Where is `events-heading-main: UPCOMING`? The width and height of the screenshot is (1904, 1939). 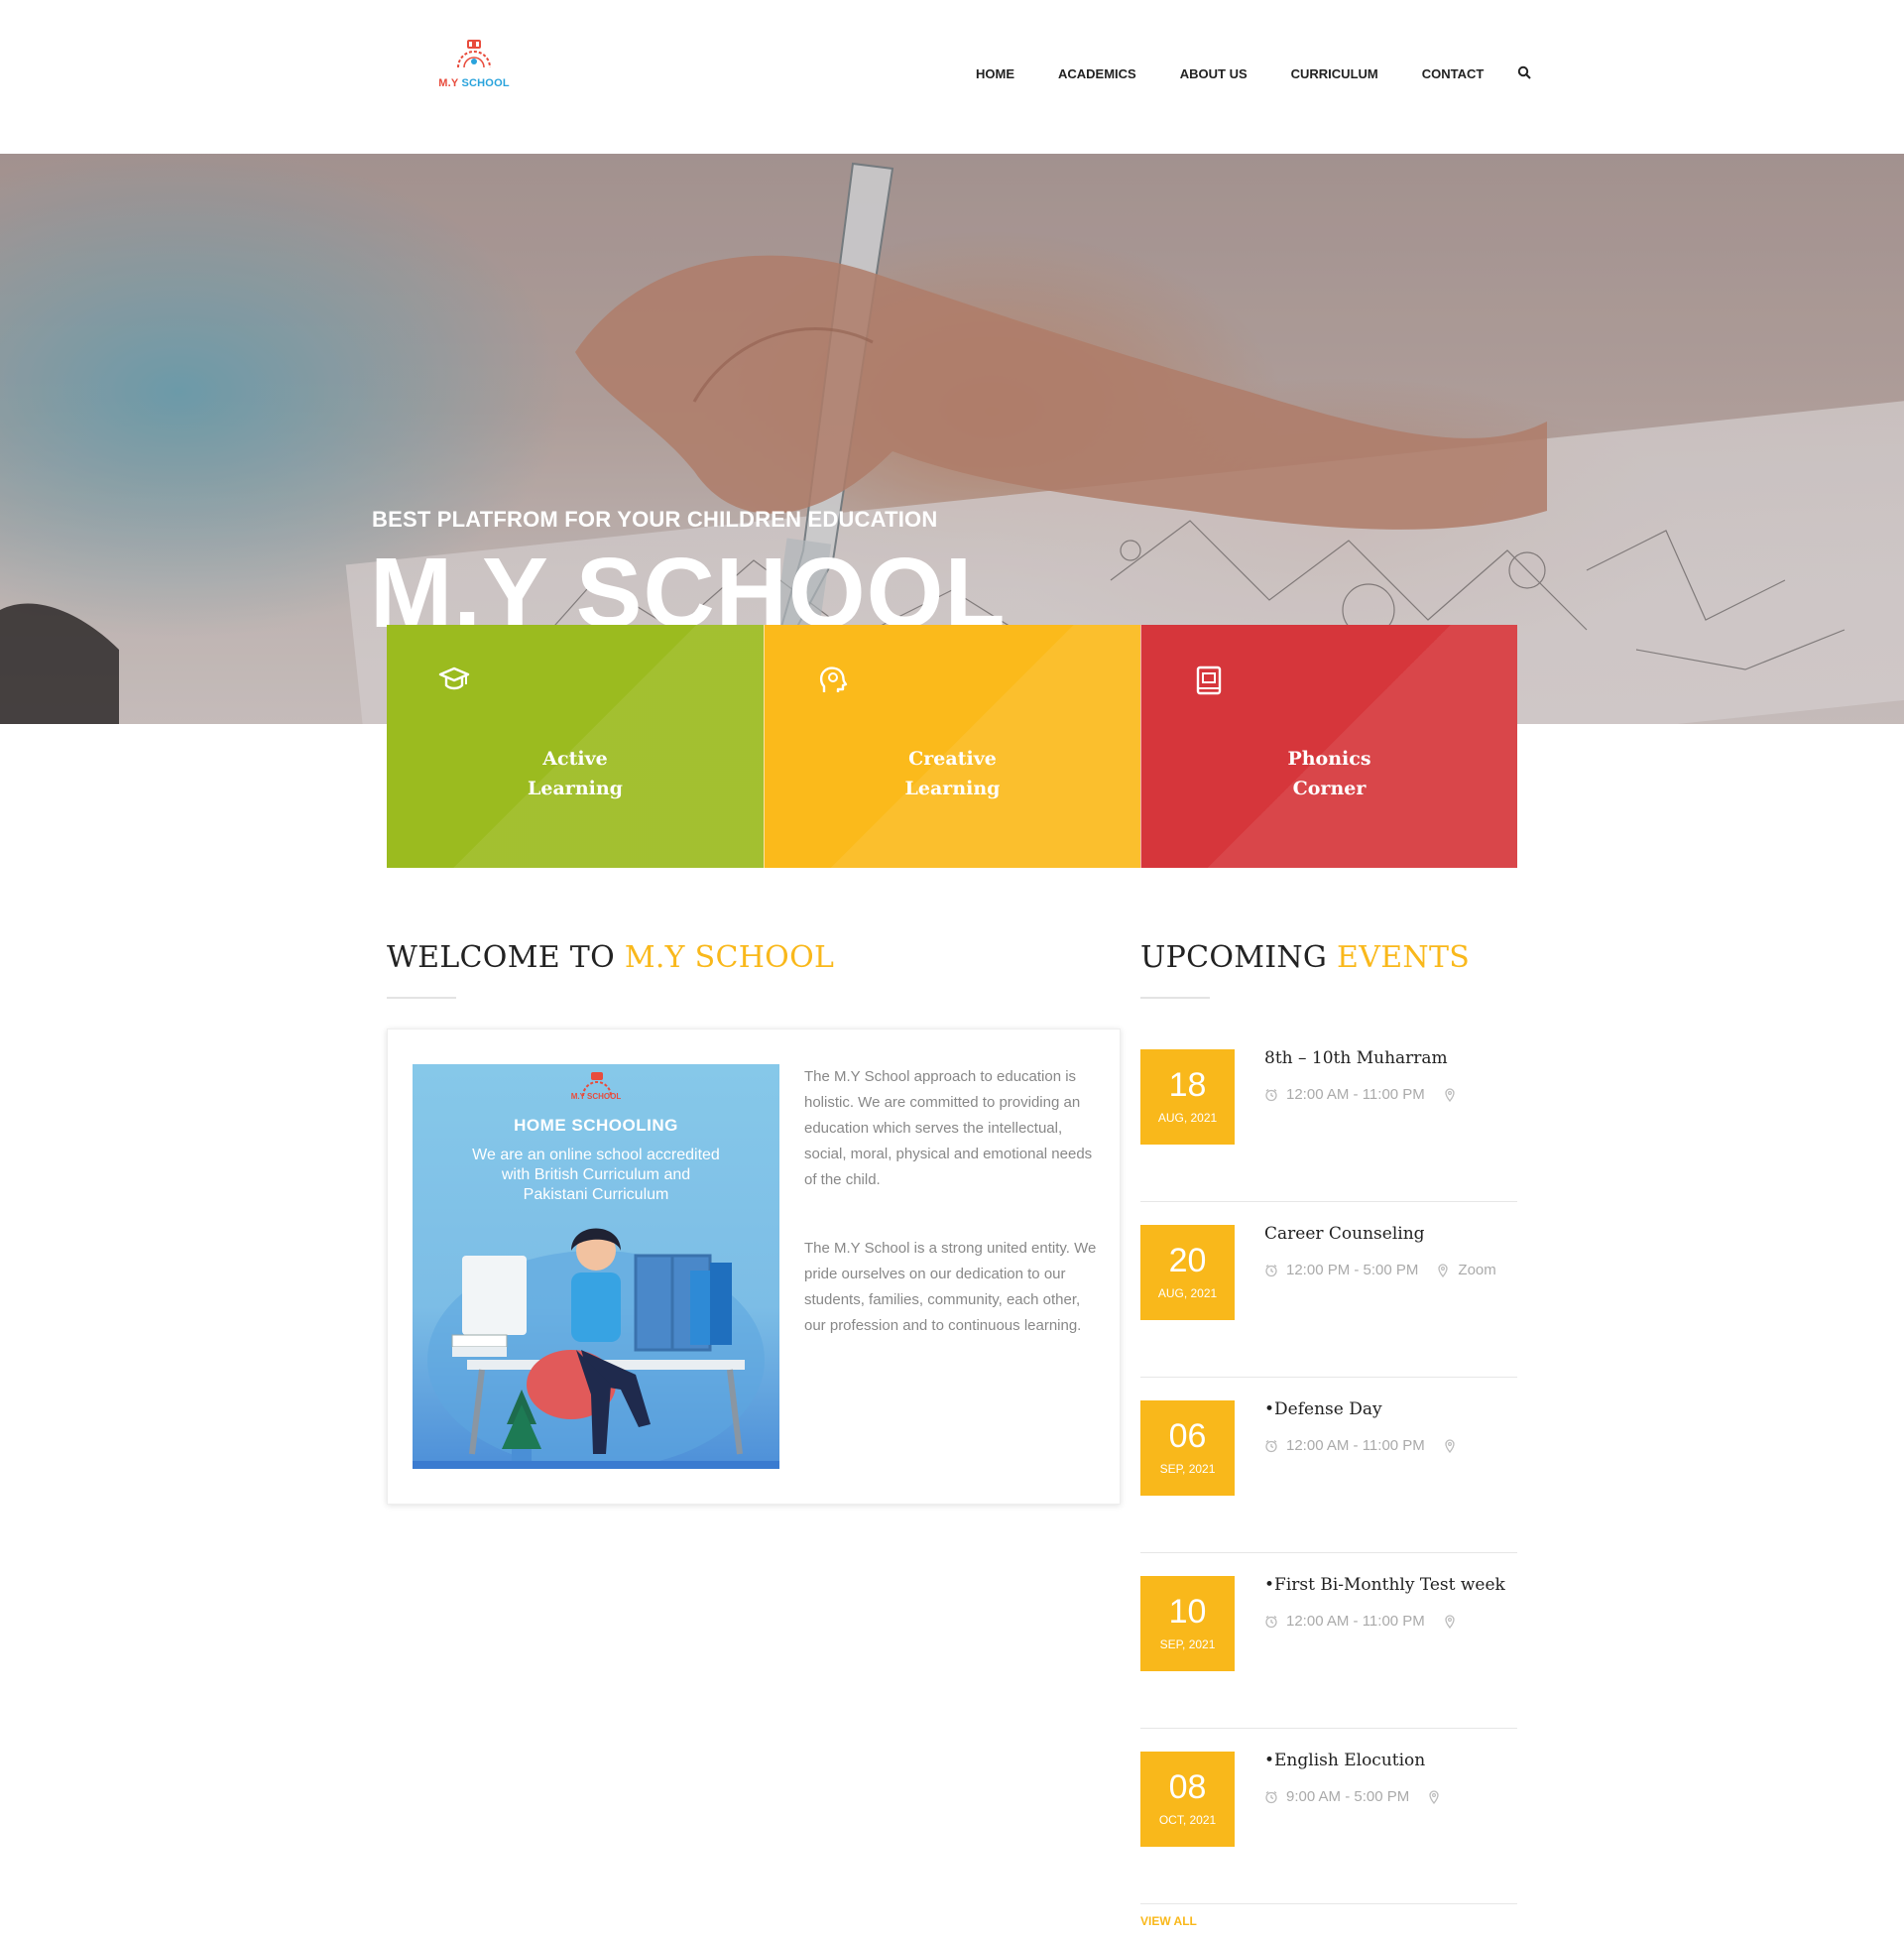
events-heading-main: UPCOMING is located at coordinates (1234, 957).